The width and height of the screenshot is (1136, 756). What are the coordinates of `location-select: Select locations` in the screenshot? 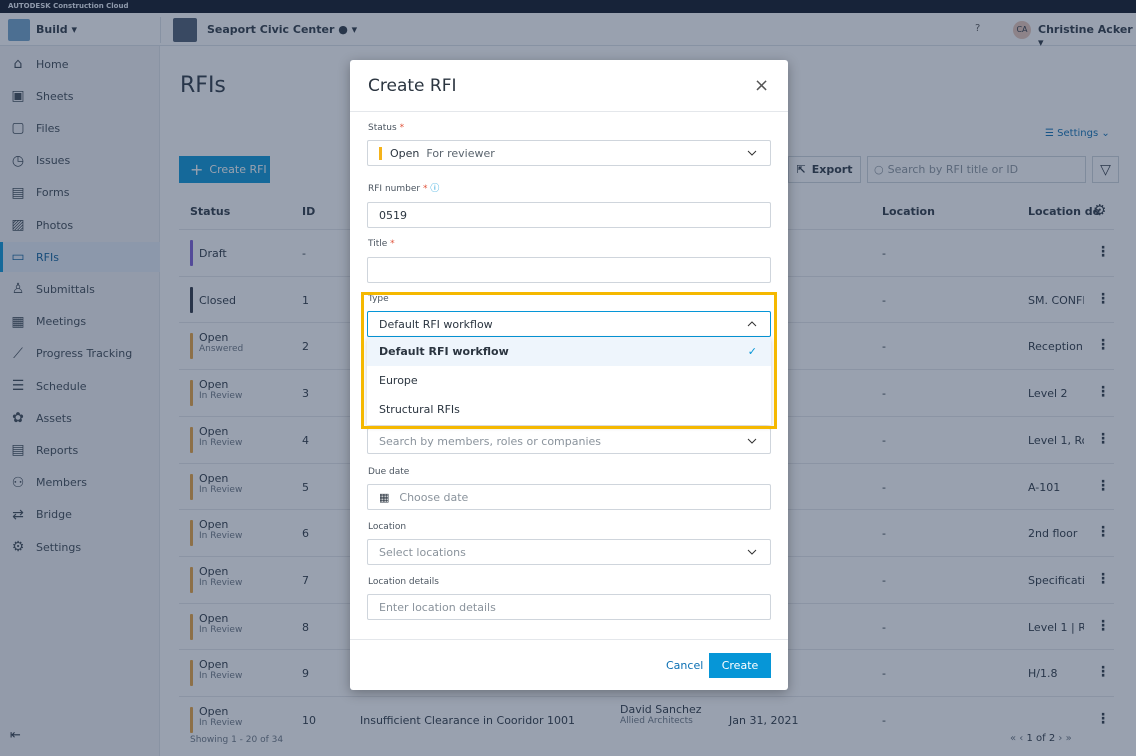 It's located at (569, 552).